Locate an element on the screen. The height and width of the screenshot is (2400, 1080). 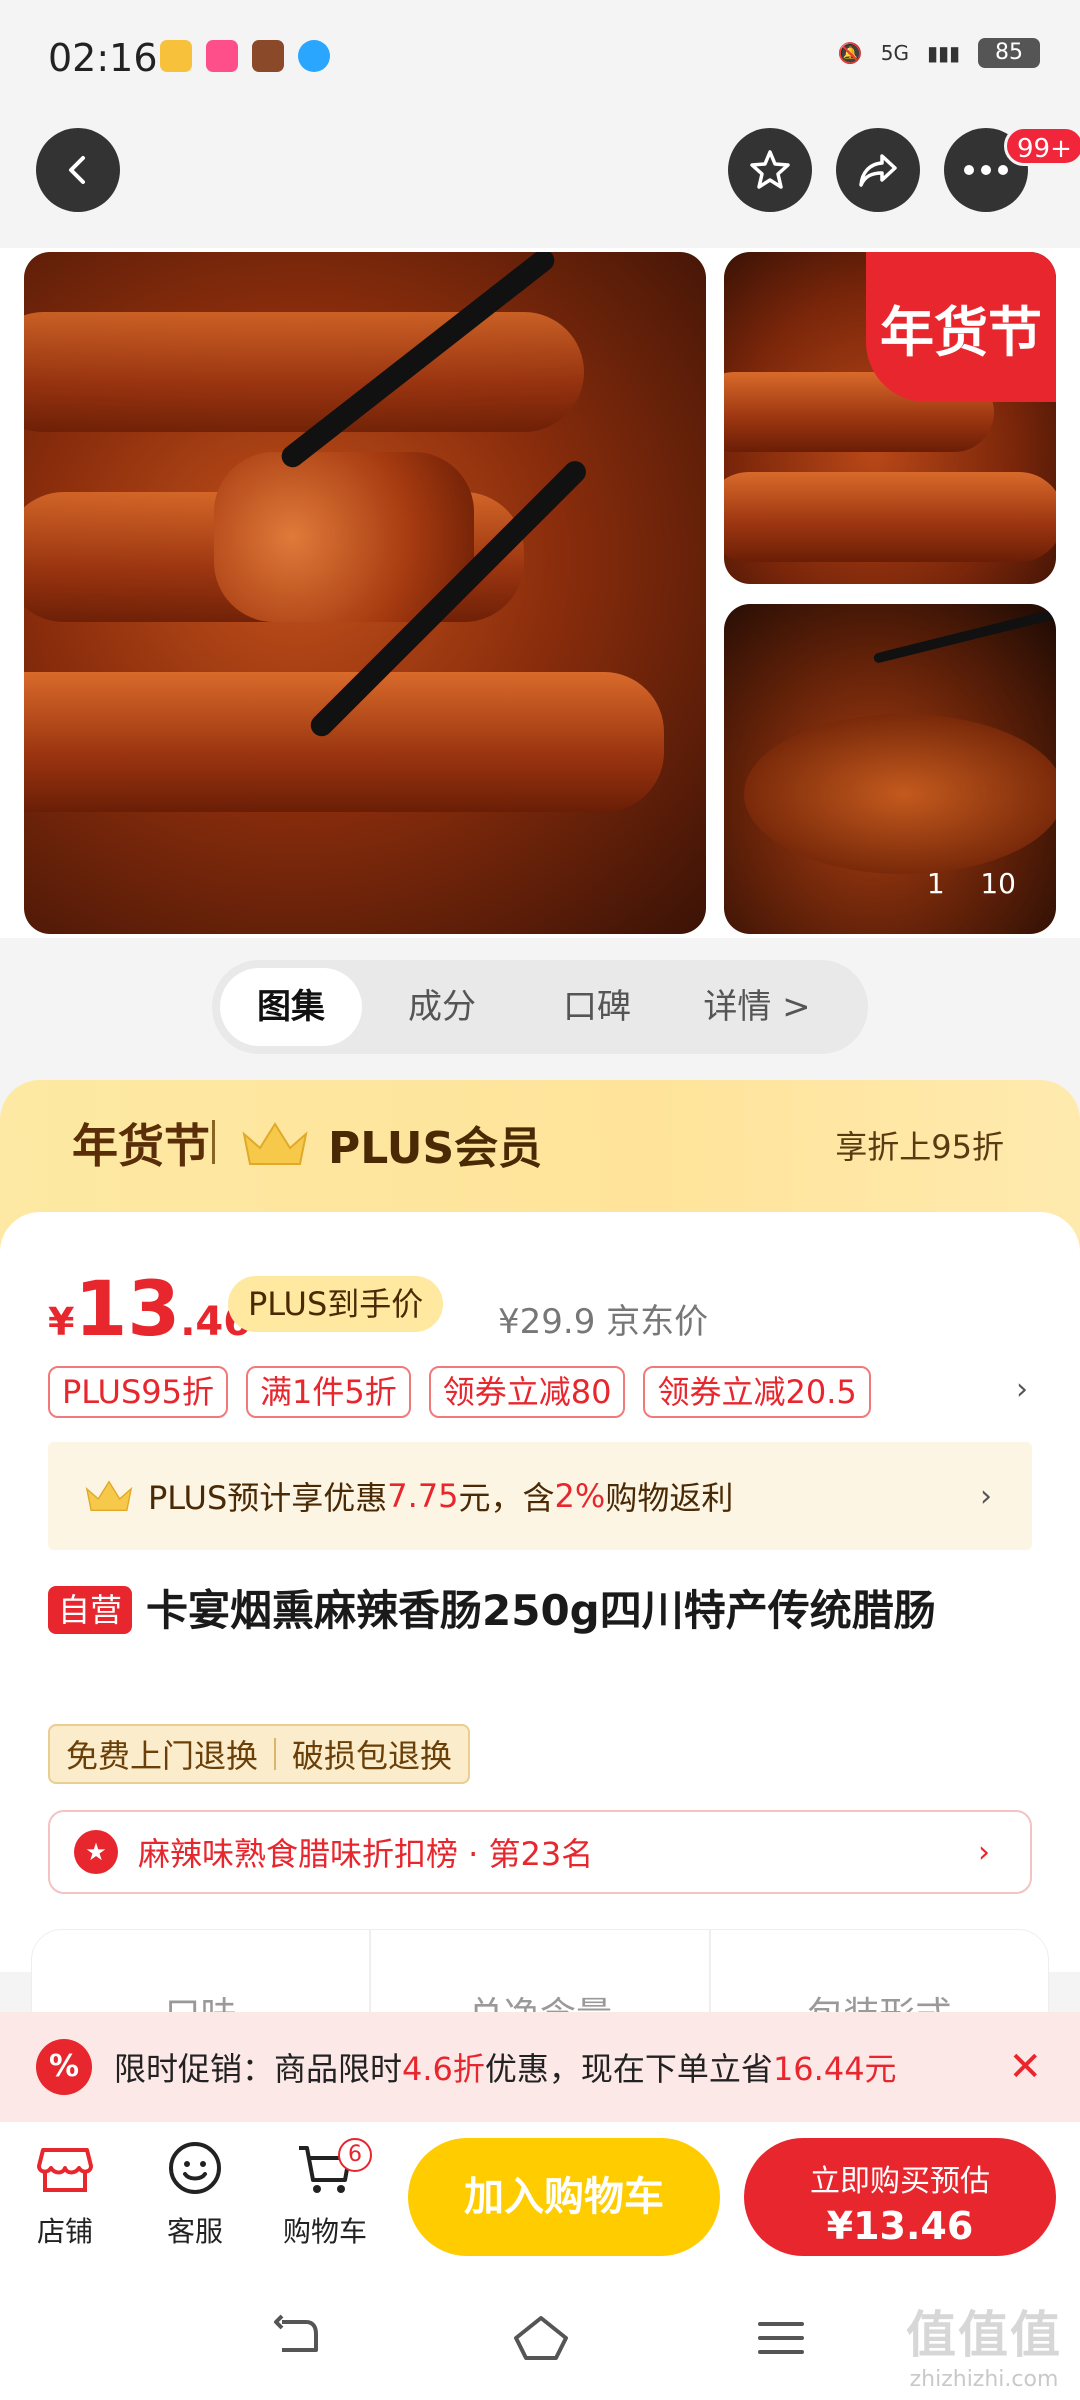
service-item: 破损包退换 is located at coordinates (372, 1756).